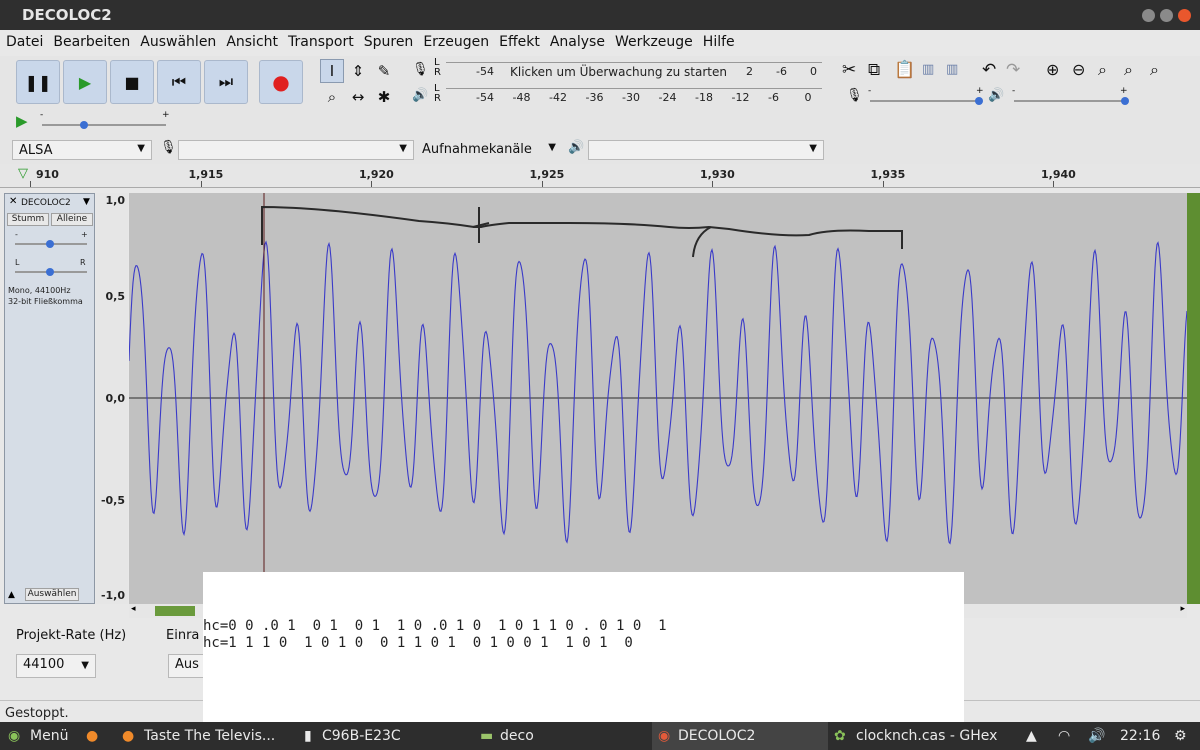  I want to click on record-device-select: ▼, so click(296, 150).